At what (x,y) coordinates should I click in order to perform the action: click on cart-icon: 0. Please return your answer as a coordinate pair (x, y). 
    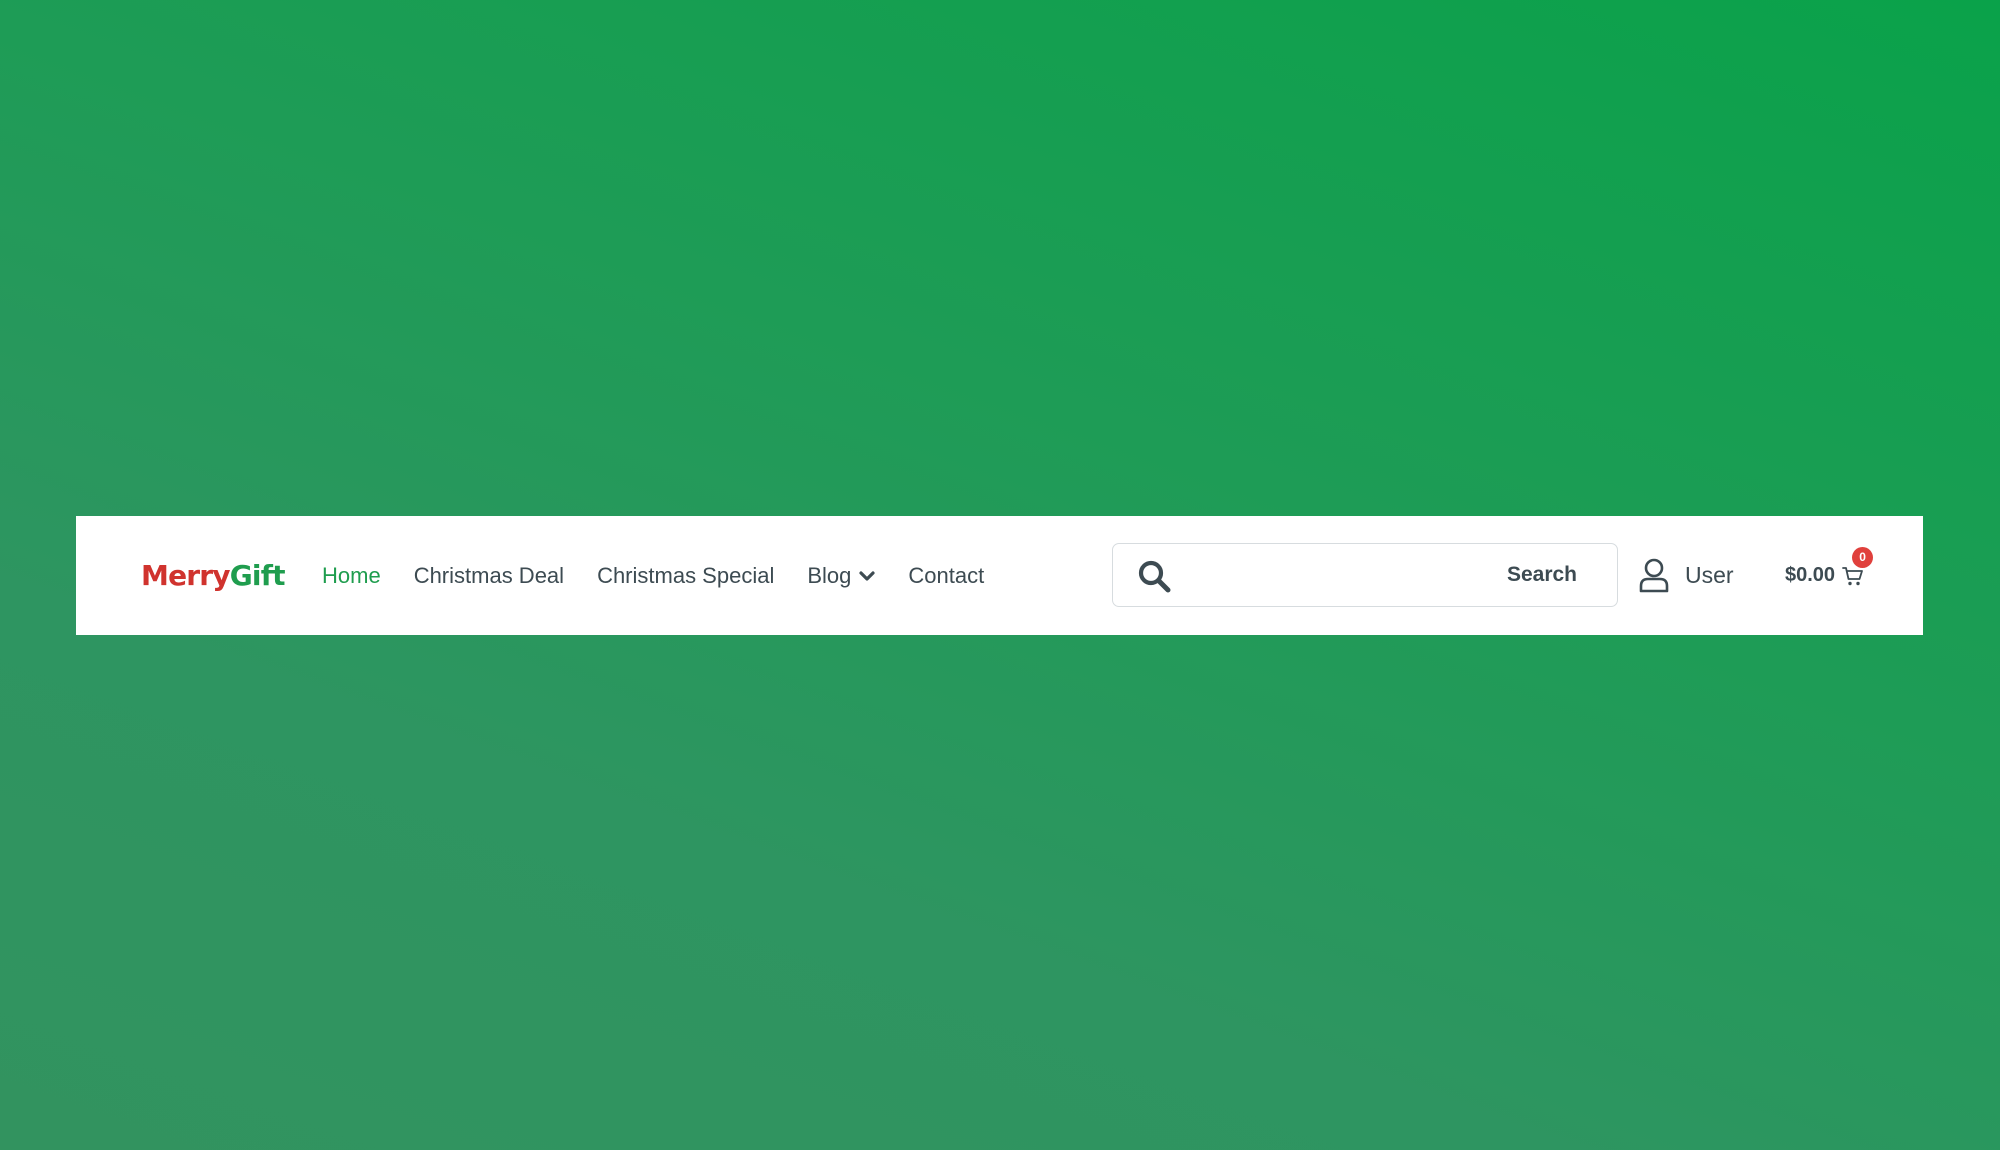
    Looking at the image, I should click on (1858, 566).